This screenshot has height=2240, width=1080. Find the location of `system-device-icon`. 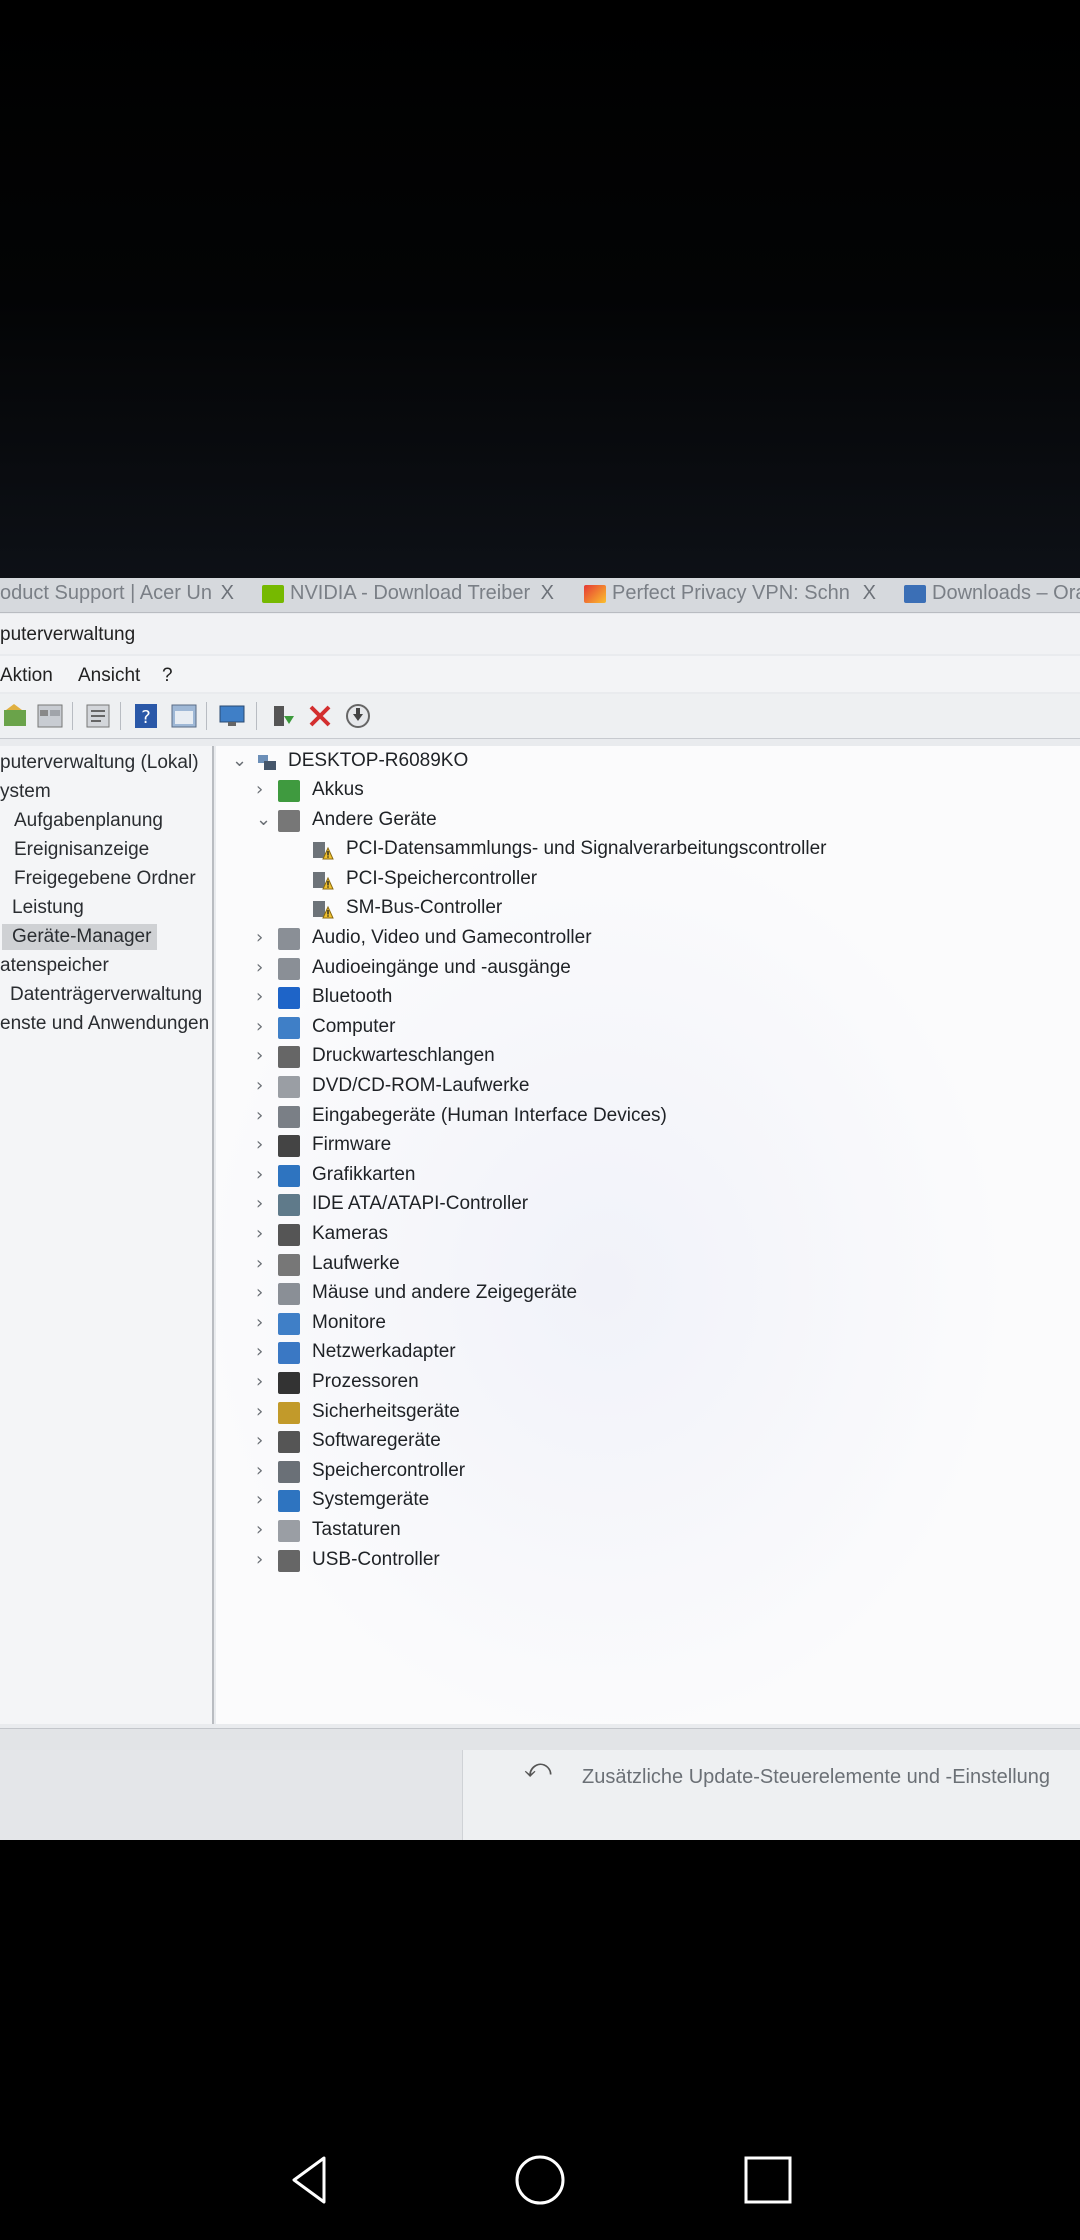

system-device-icon is located at coordinates (289, 1501).